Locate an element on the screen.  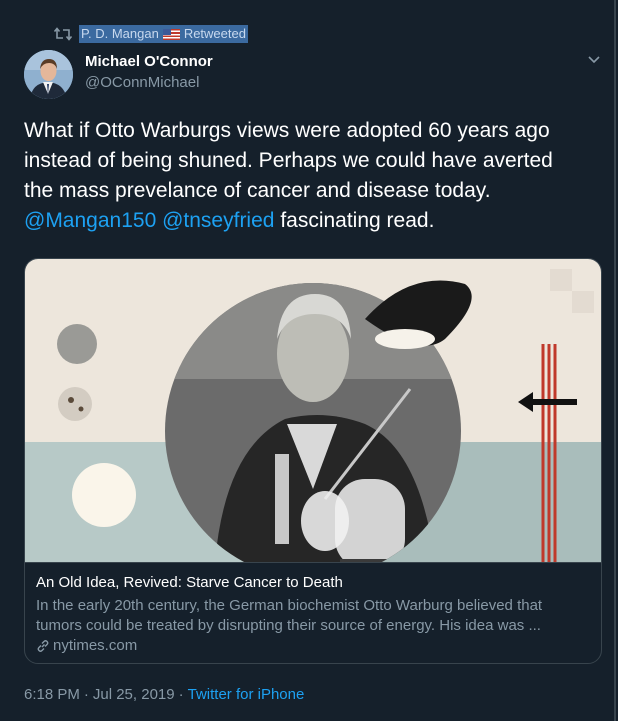
avatar-photo is located at coordinates (48, 74).